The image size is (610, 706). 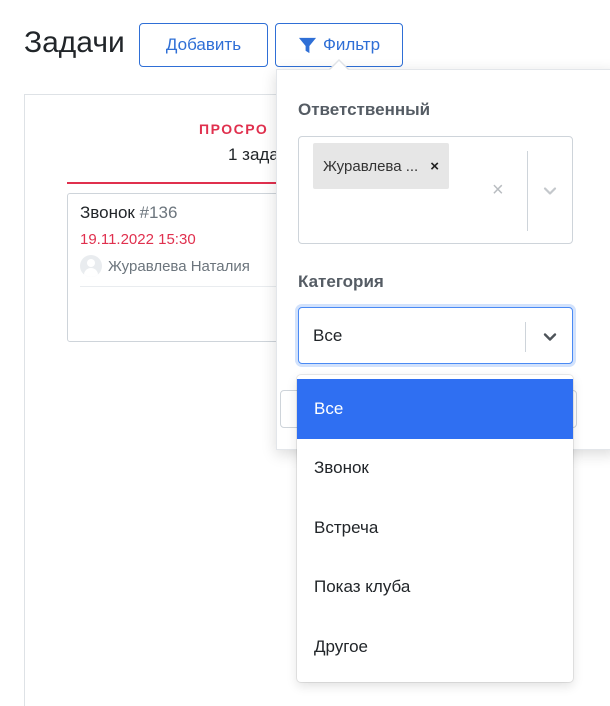 I want to click on add-button-label: Добавить, so click(x=203, y=44).